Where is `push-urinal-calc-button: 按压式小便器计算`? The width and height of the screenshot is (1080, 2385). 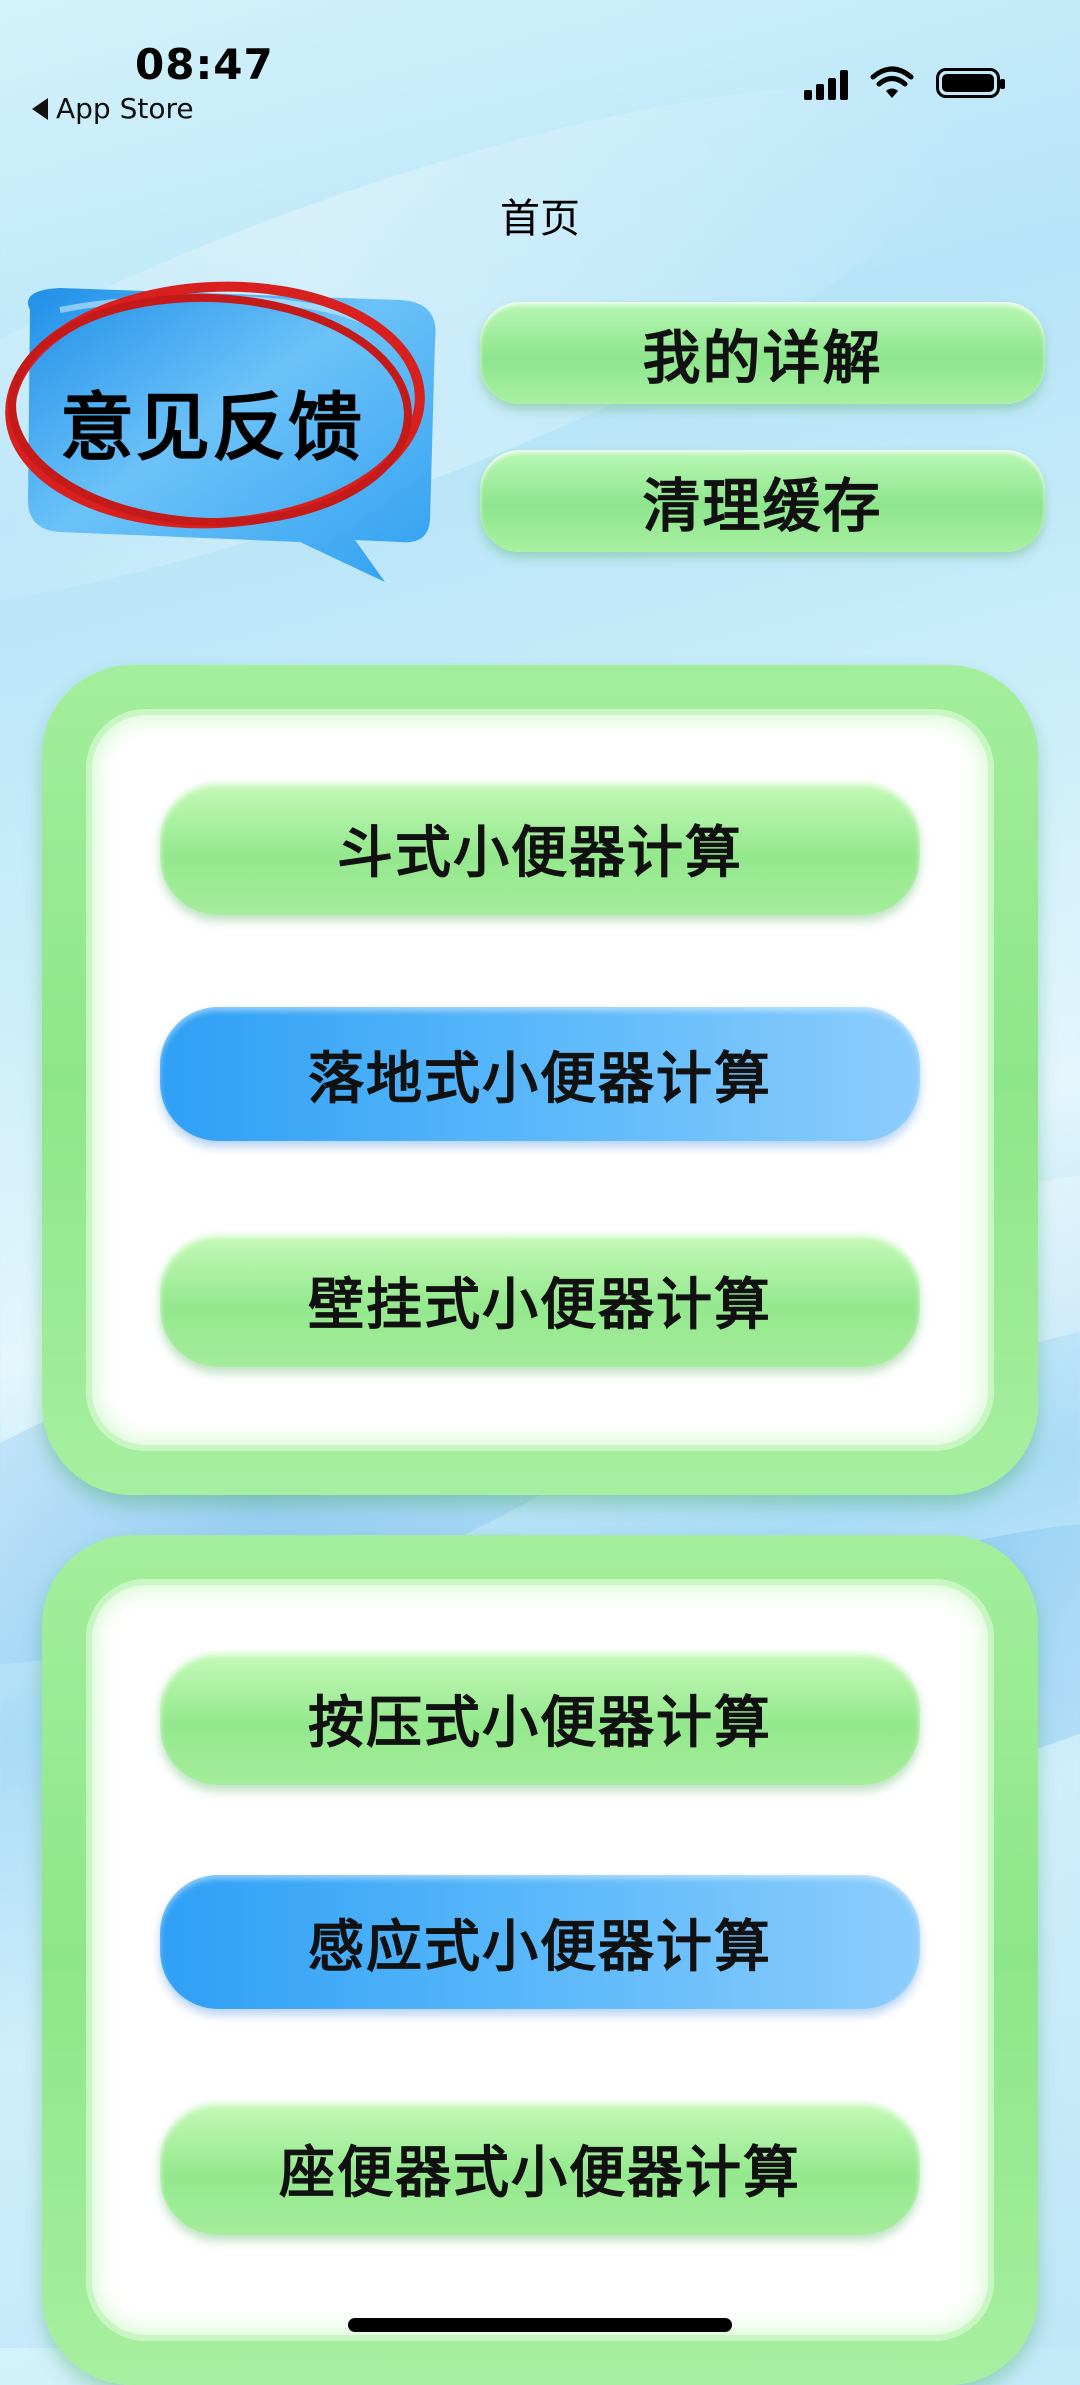 push-urinal-calc-button: 按压式小便器计算 is located at coordinates (540, 1718).